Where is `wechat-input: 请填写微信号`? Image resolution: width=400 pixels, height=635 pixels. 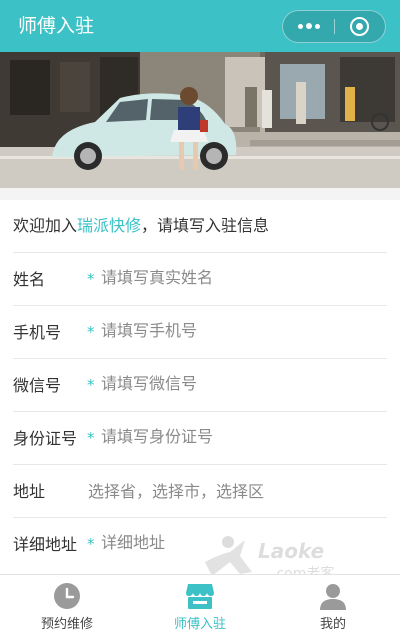
wechat-input: 请填写微信号 is located at coordinates (149, 384).